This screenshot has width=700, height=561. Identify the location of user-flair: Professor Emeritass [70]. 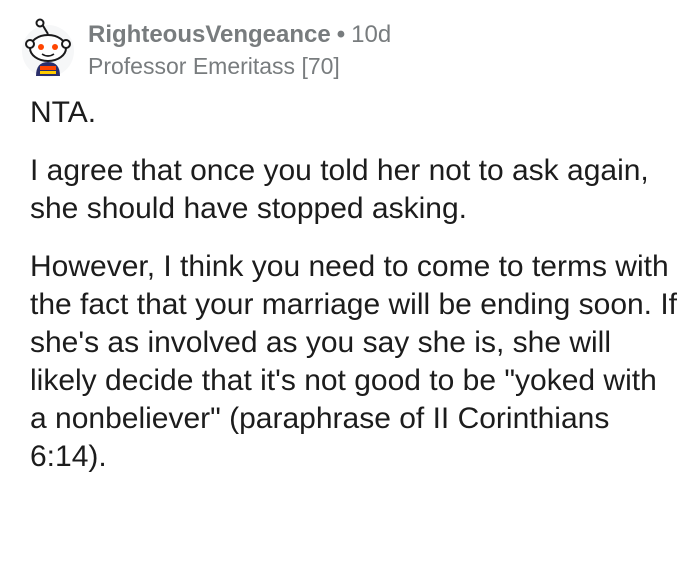
(214, 66).